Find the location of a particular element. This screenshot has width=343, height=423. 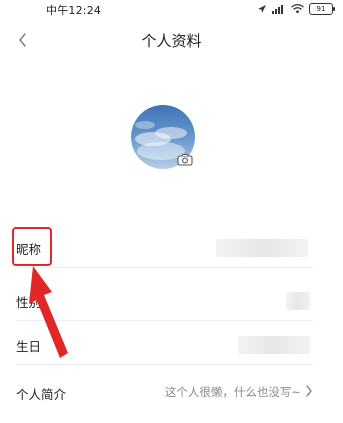

profile-row-nickname: 昵称 is located at coordinates (164, 247).